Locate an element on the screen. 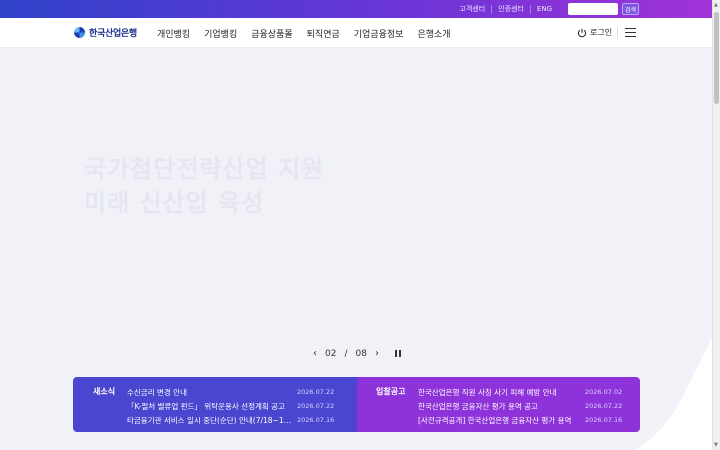 Image resolution: width=720 pixels, height=450 pixels. list-item: [사전규격공개] 한국산업은행 금융자산 평가 용역 2026.07.16 is located at coordinates (520, 420).